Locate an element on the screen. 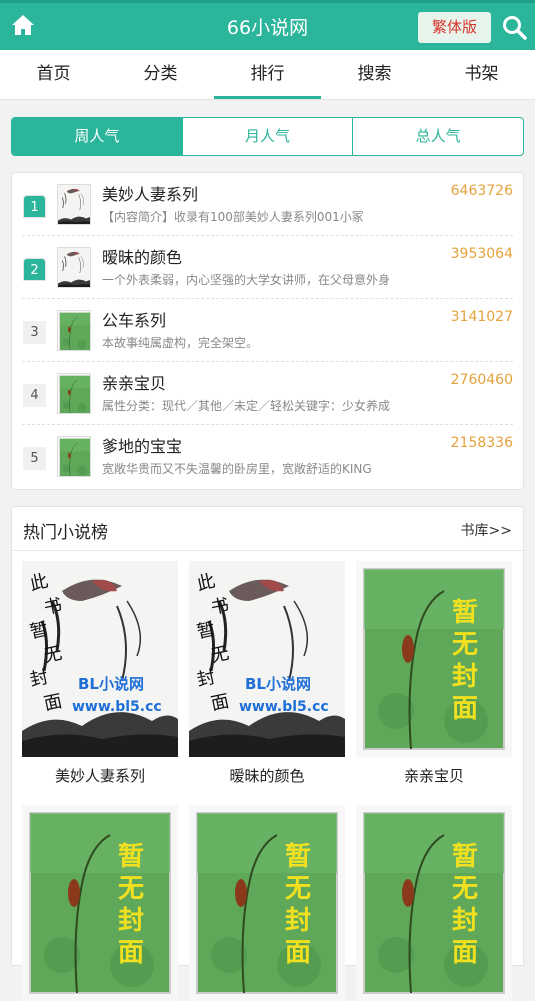 The height and width of the screenshot is (1001, 535). book-description: 本故事纯属虚构，完全架空。 is located at coordinates (180, 343).